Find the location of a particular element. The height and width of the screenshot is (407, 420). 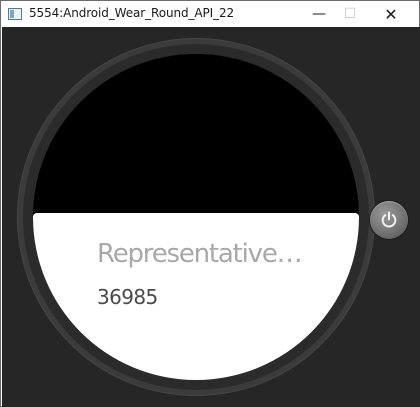

window-title: 5554:Android_Wear_Round_API_22 is located at coordinates (132, 13).